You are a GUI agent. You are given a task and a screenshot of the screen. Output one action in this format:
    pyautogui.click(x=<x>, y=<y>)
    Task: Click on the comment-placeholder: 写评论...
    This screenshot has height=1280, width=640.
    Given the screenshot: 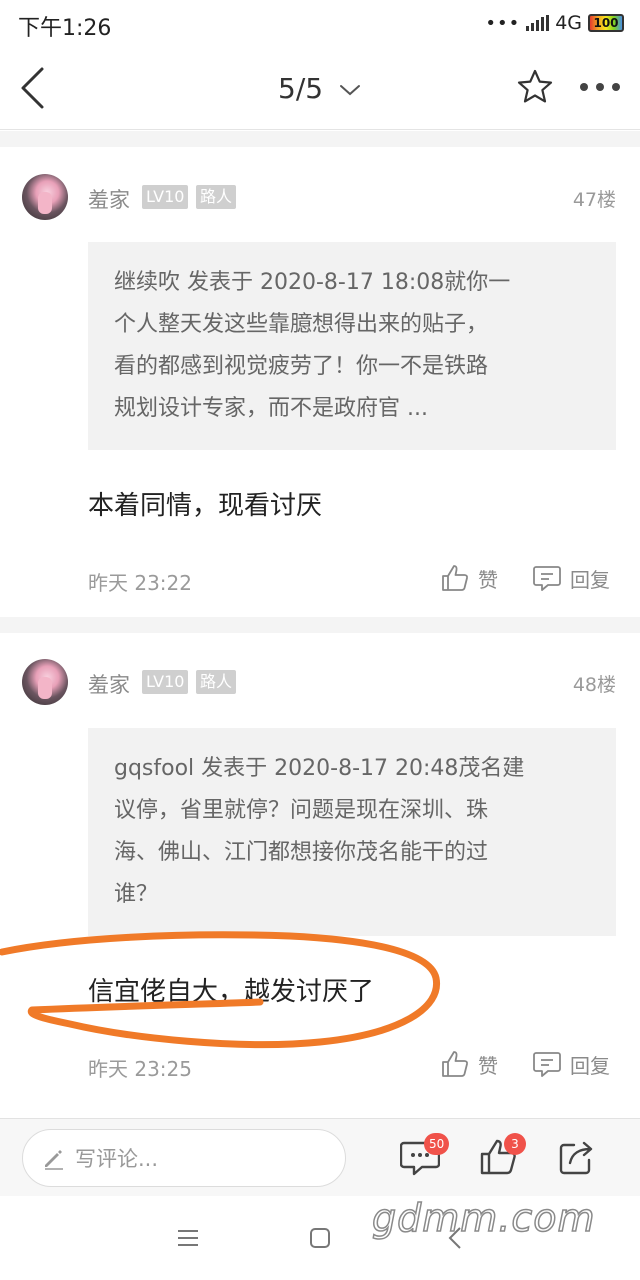 What is the action you would take?
    pyautogui.click(x=117, y=1159)
    